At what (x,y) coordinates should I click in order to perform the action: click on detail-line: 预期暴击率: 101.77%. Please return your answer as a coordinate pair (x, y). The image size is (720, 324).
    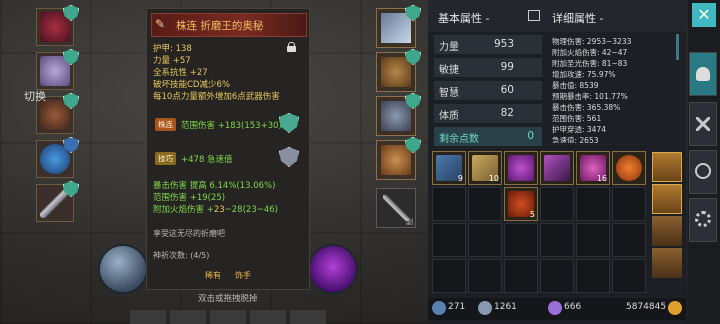
    Looking at the image, I should click on (590, 96).